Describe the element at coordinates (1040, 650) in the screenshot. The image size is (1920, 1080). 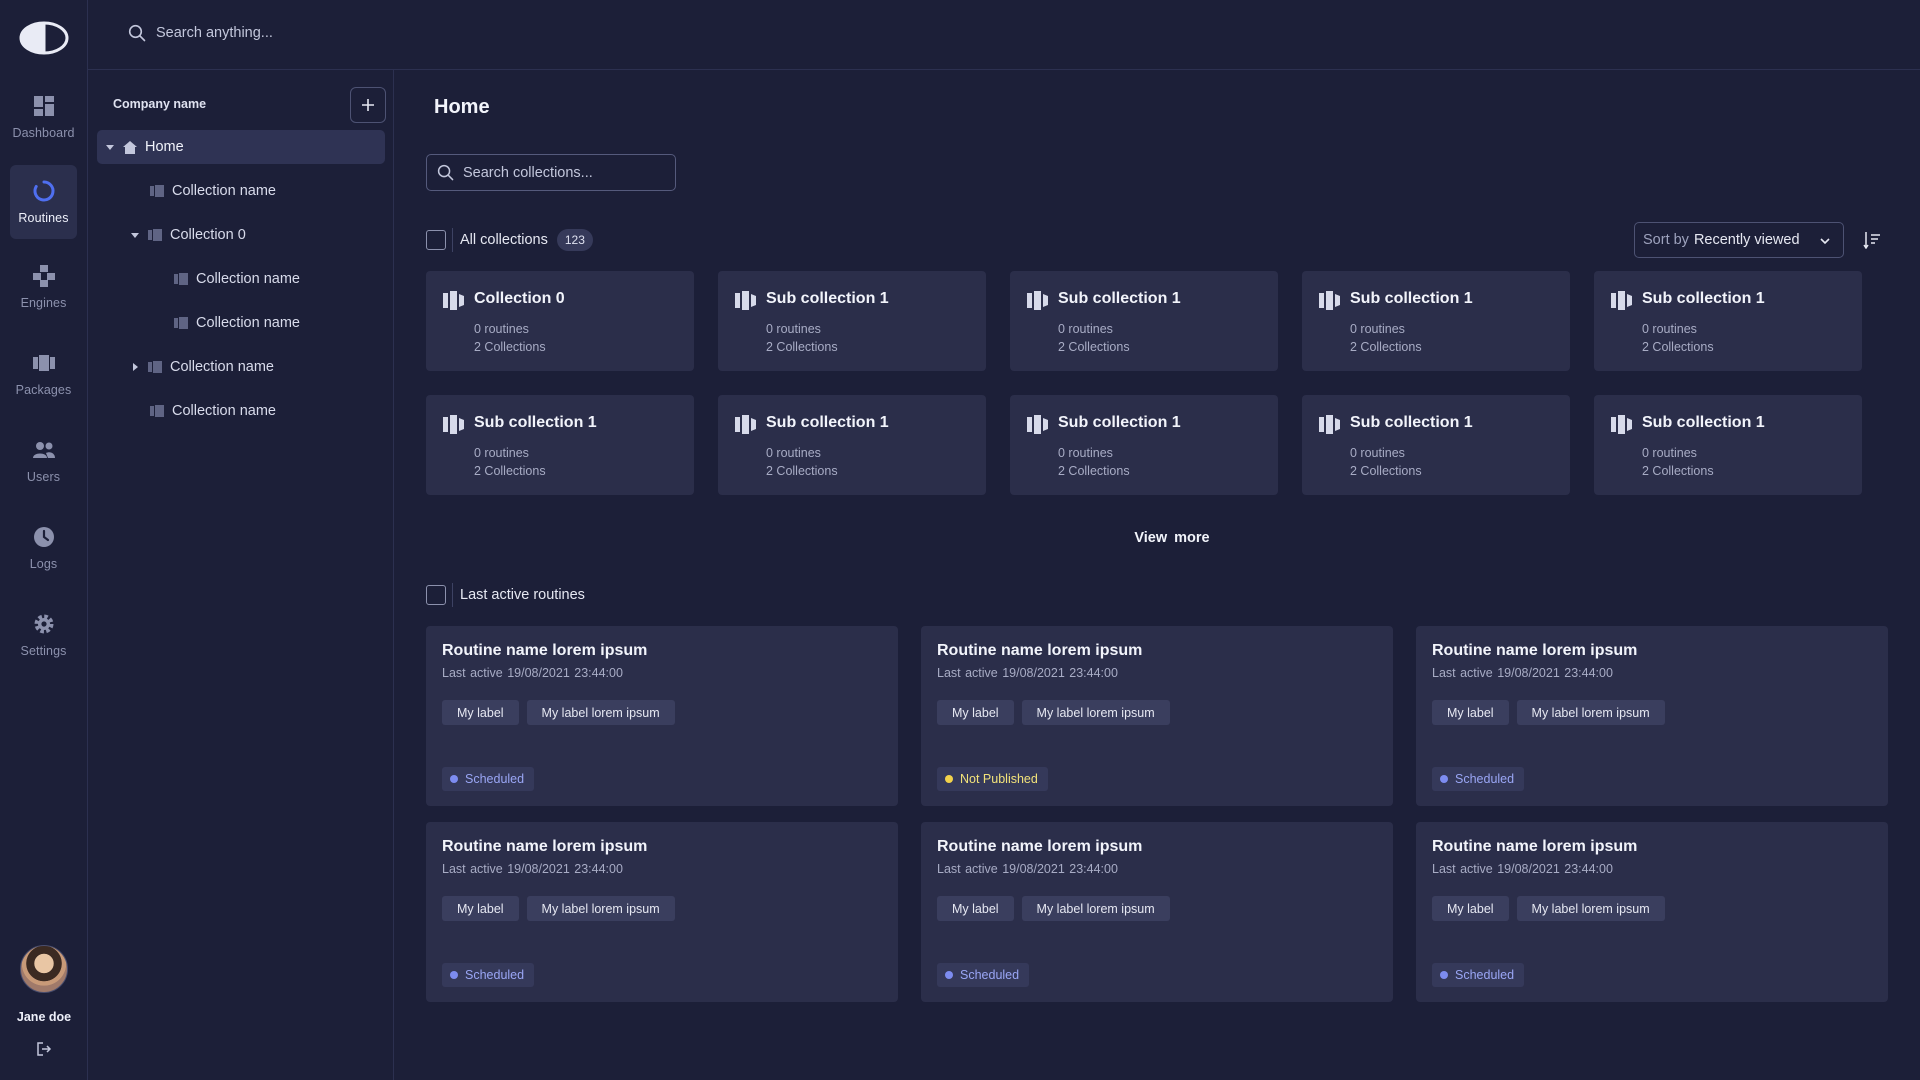
I see `routine-title: Routine name lorem ipsum` at that location.